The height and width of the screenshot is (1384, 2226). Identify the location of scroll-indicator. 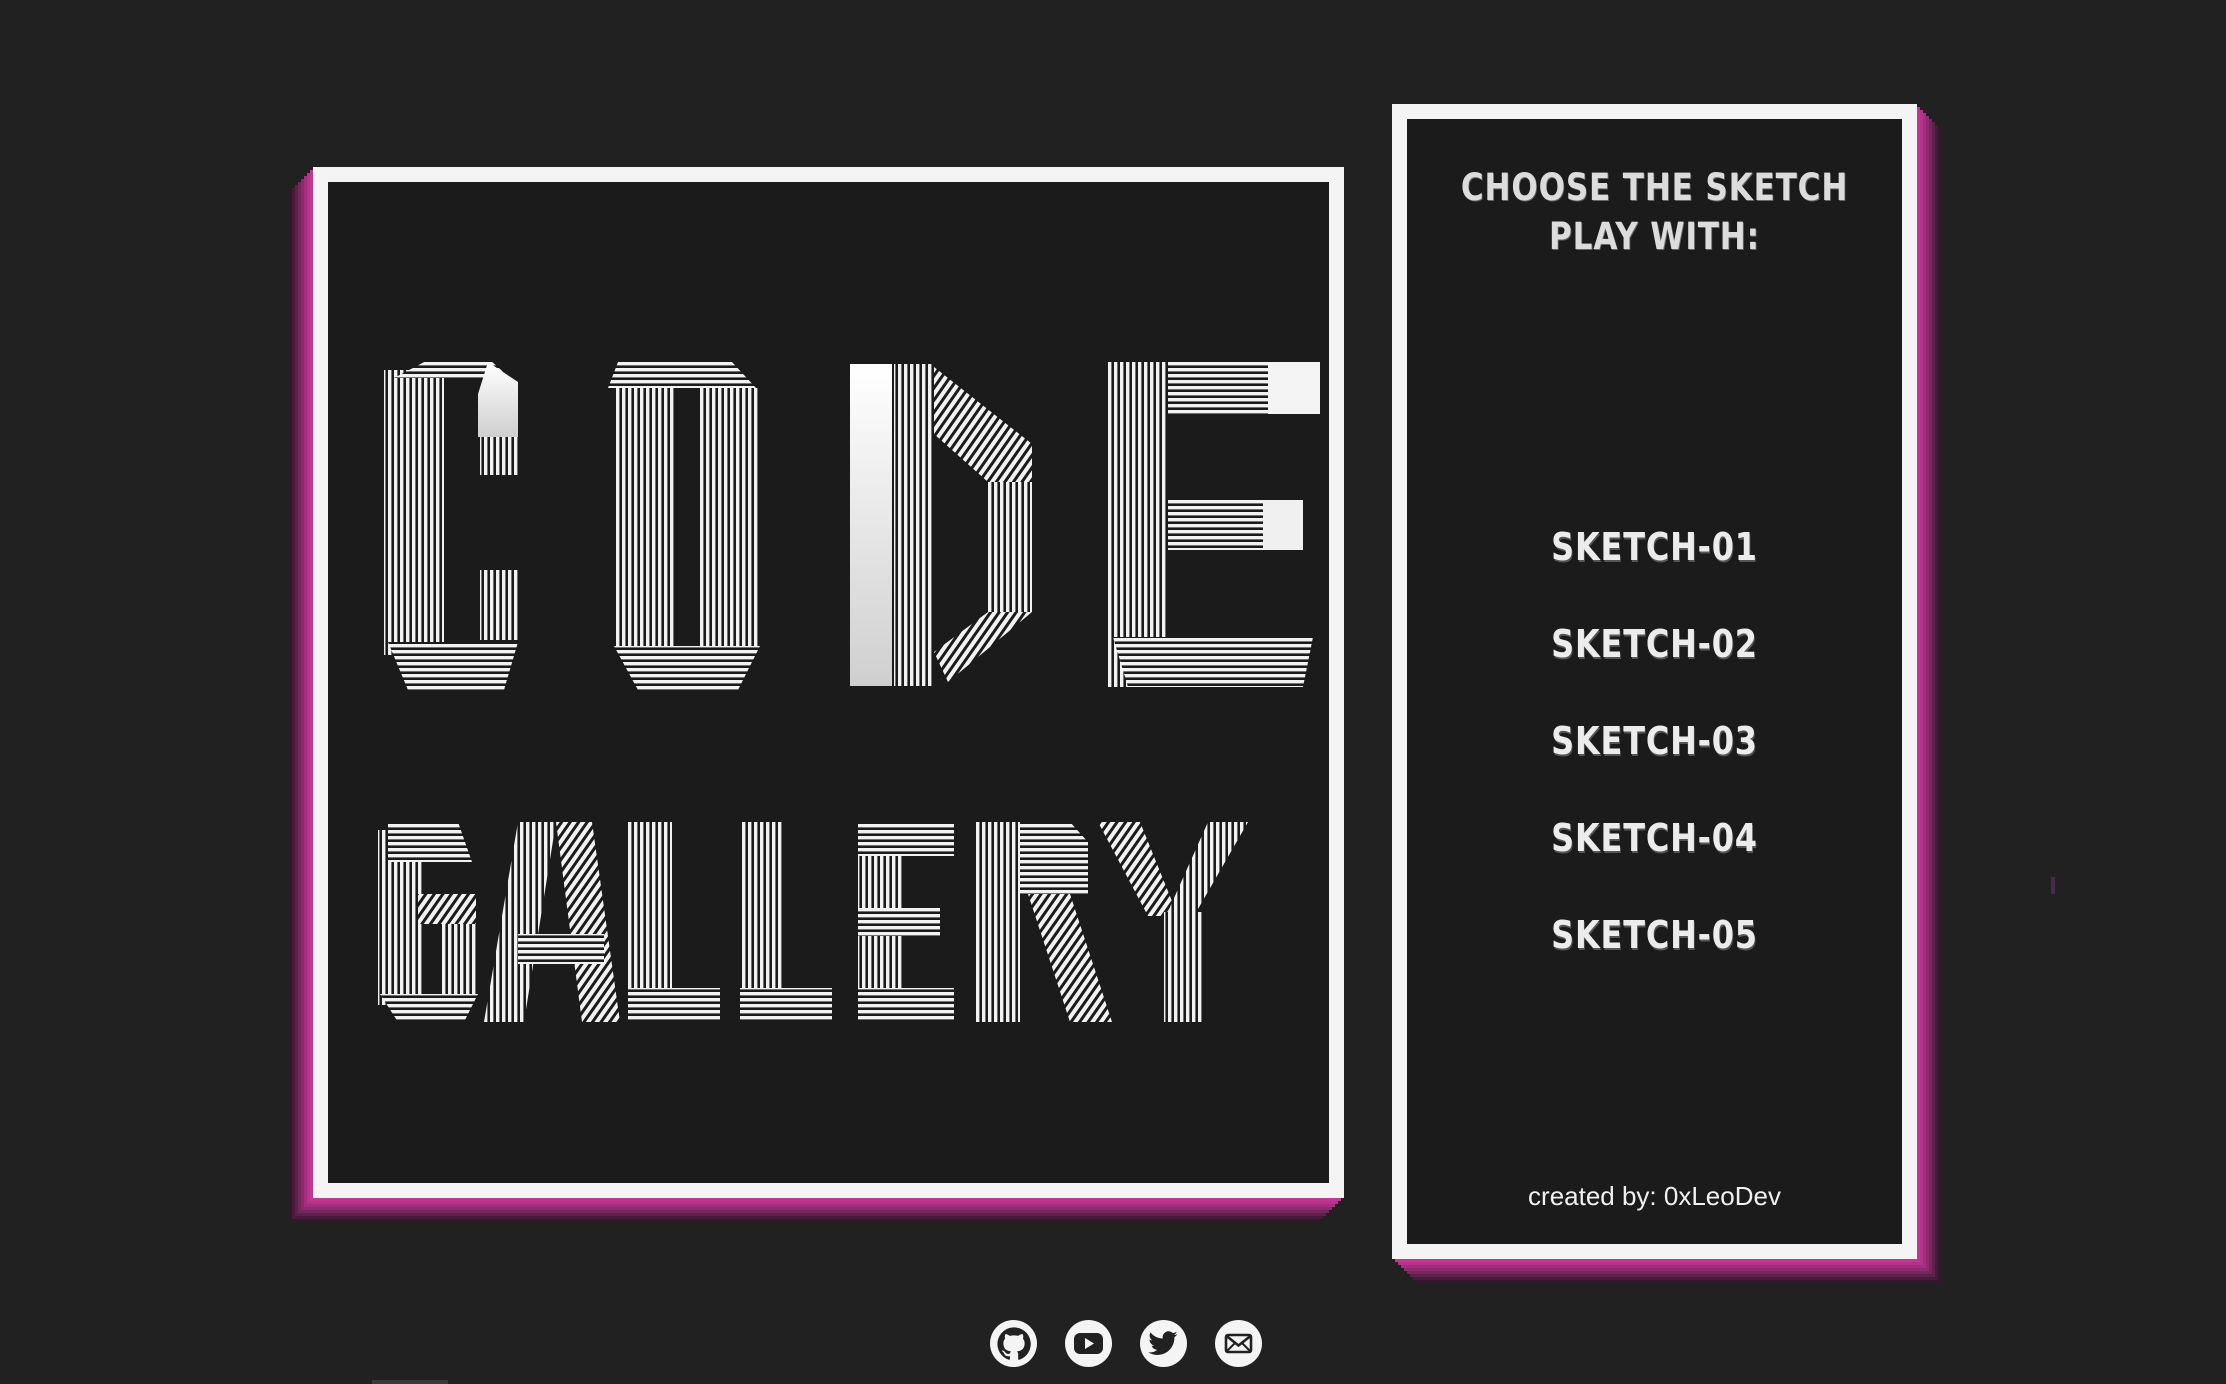
(410, 1382).